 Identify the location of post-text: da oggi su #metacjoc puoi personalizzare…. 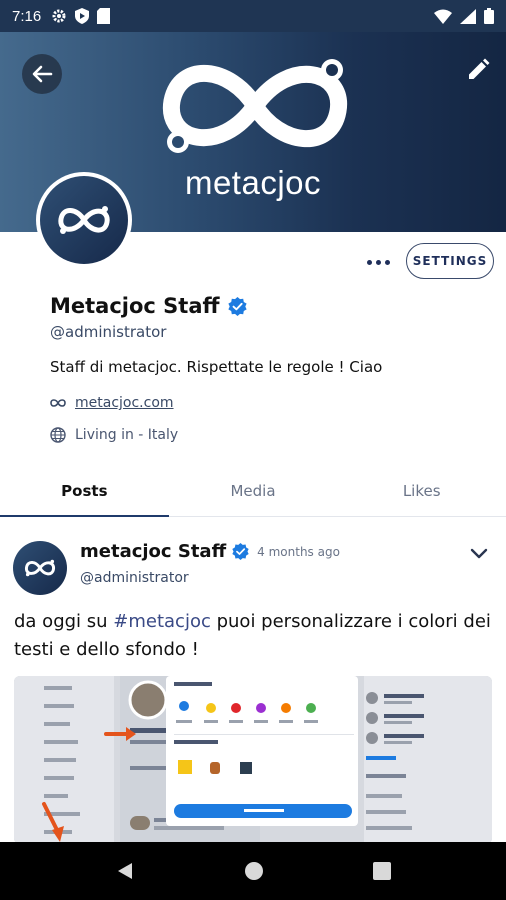
(254, 636).